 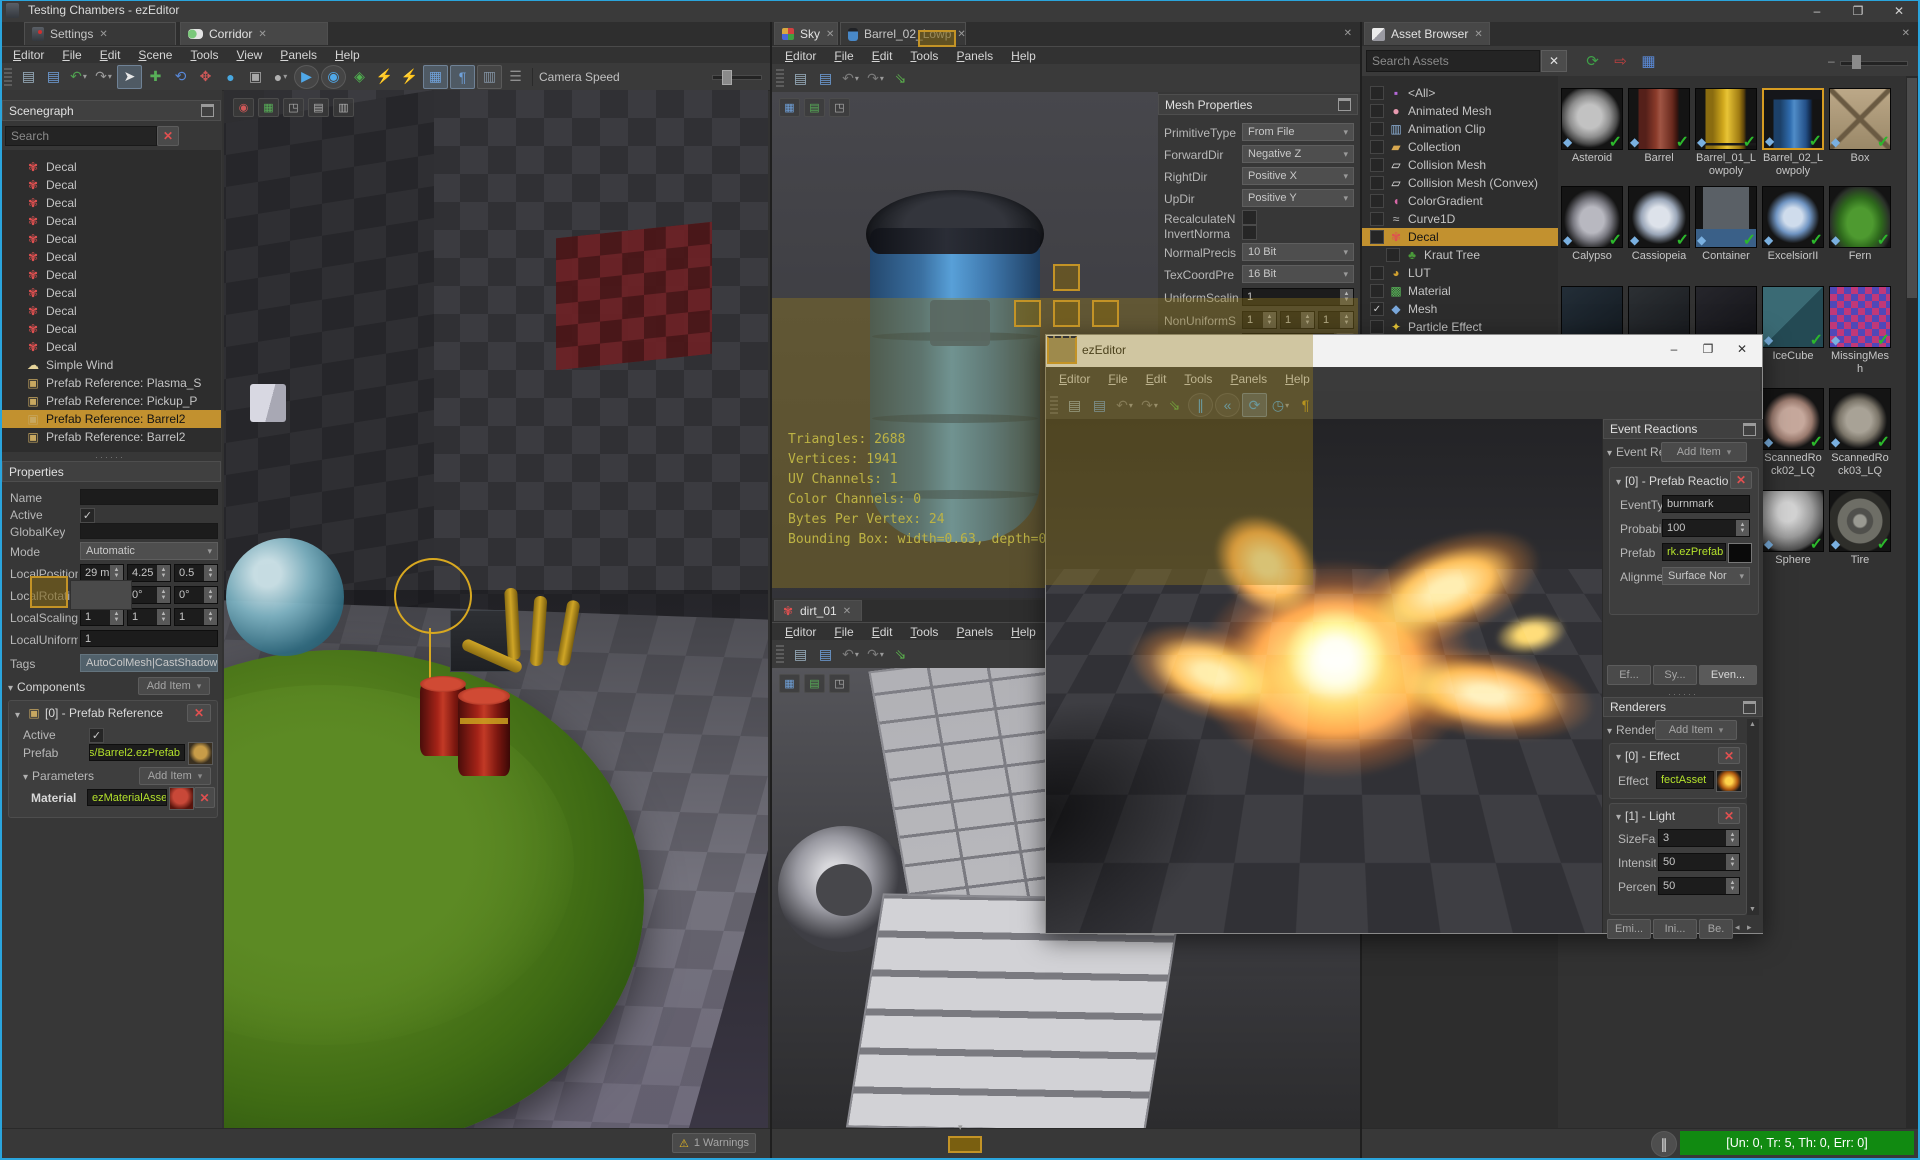 I want to click on scenegraph-item: Prefab Reference: Barrel2, so click(x=111, y=419).